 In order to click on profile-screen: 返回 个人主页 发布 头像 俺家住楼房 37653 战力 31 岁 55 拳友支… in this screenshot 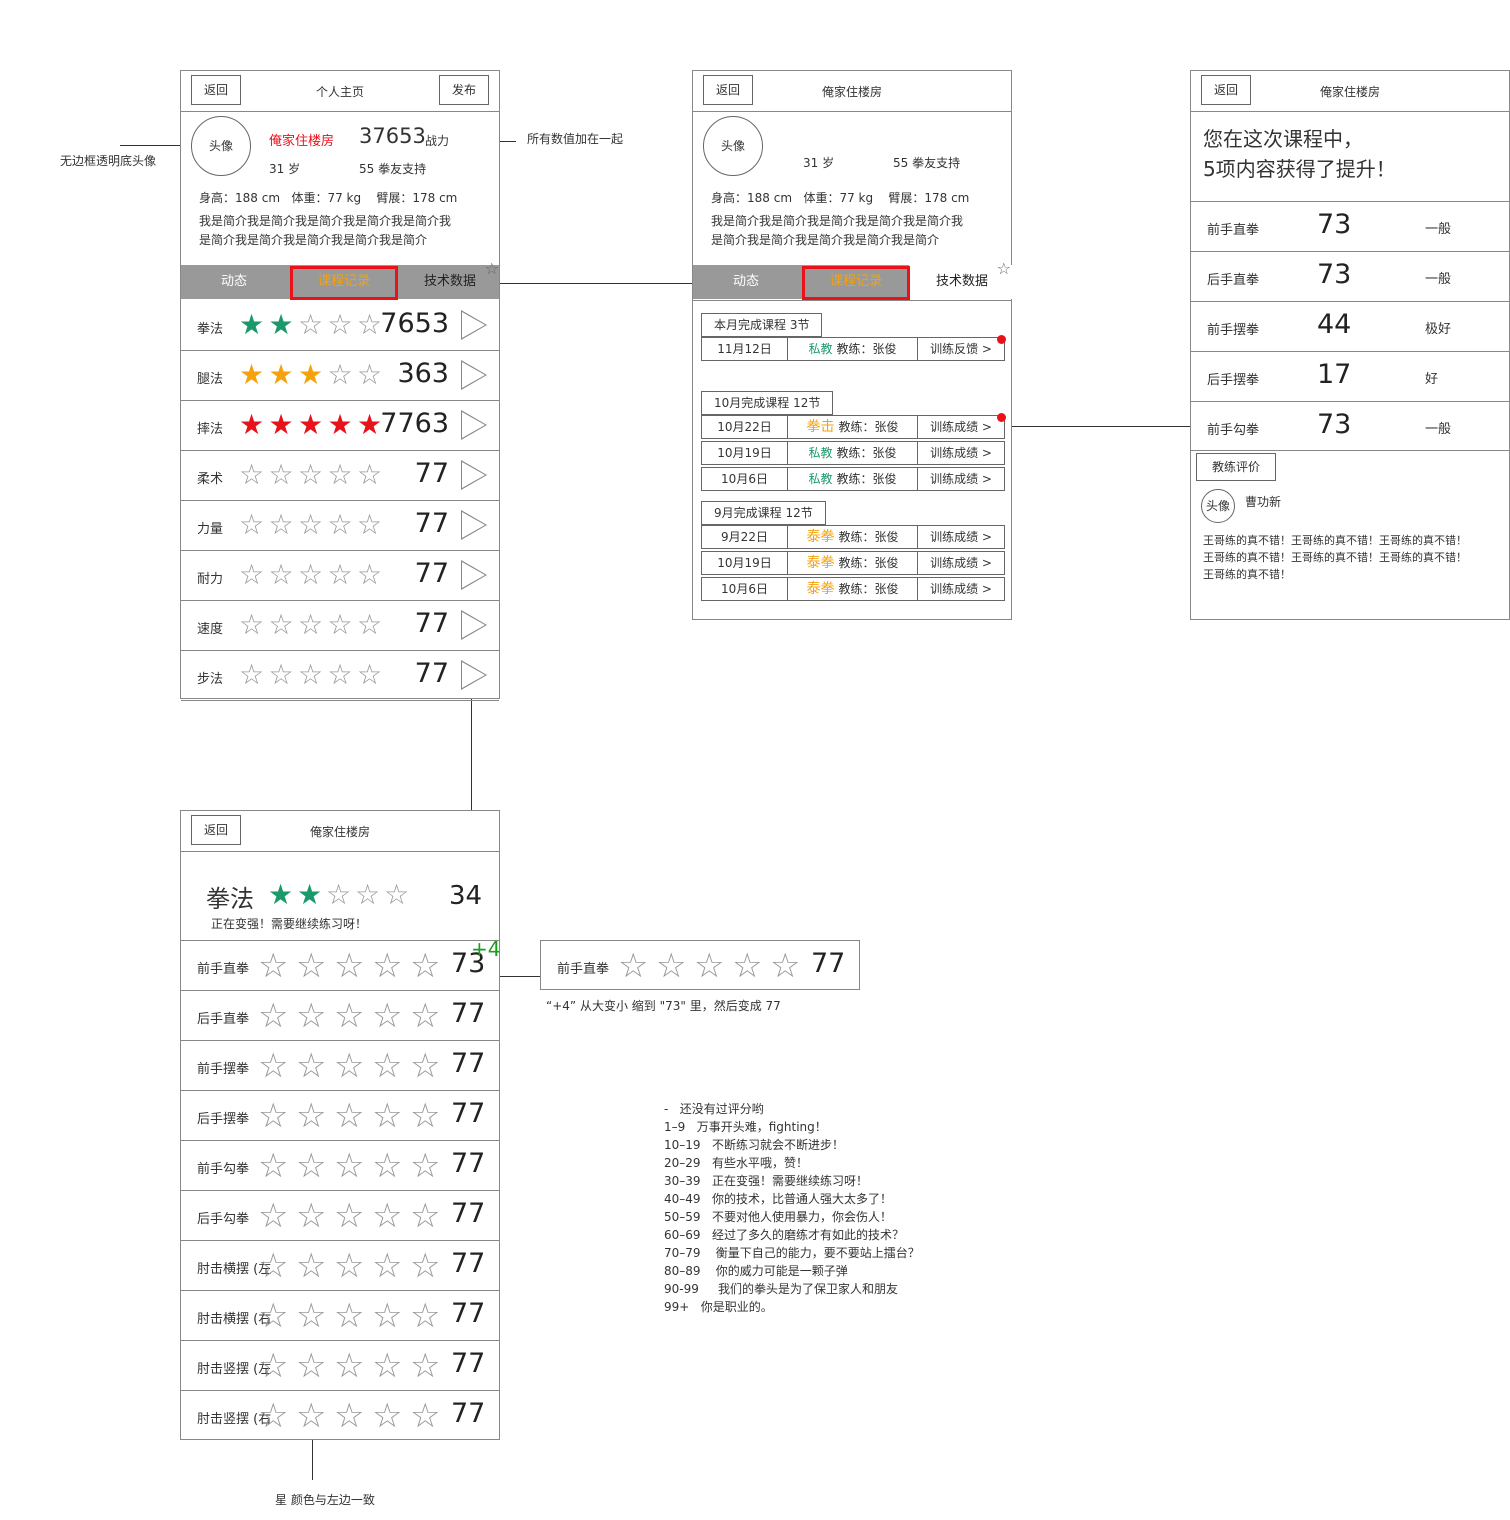, I will do `click(340, 385)`.